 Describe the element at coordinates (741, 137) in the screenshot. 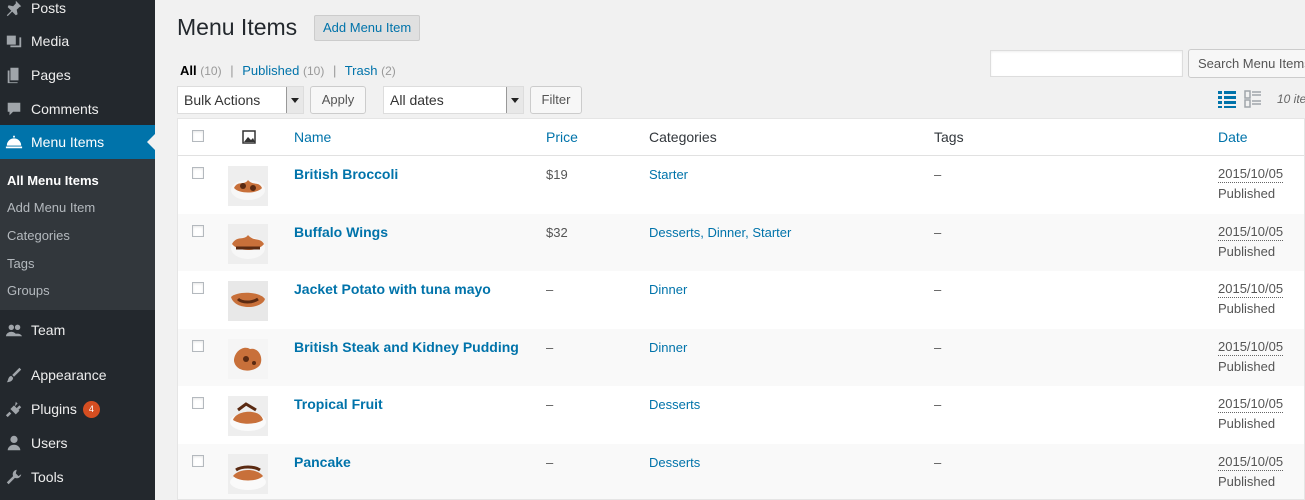

I see `table-header: Name Price Categories Tags Date` at that location.